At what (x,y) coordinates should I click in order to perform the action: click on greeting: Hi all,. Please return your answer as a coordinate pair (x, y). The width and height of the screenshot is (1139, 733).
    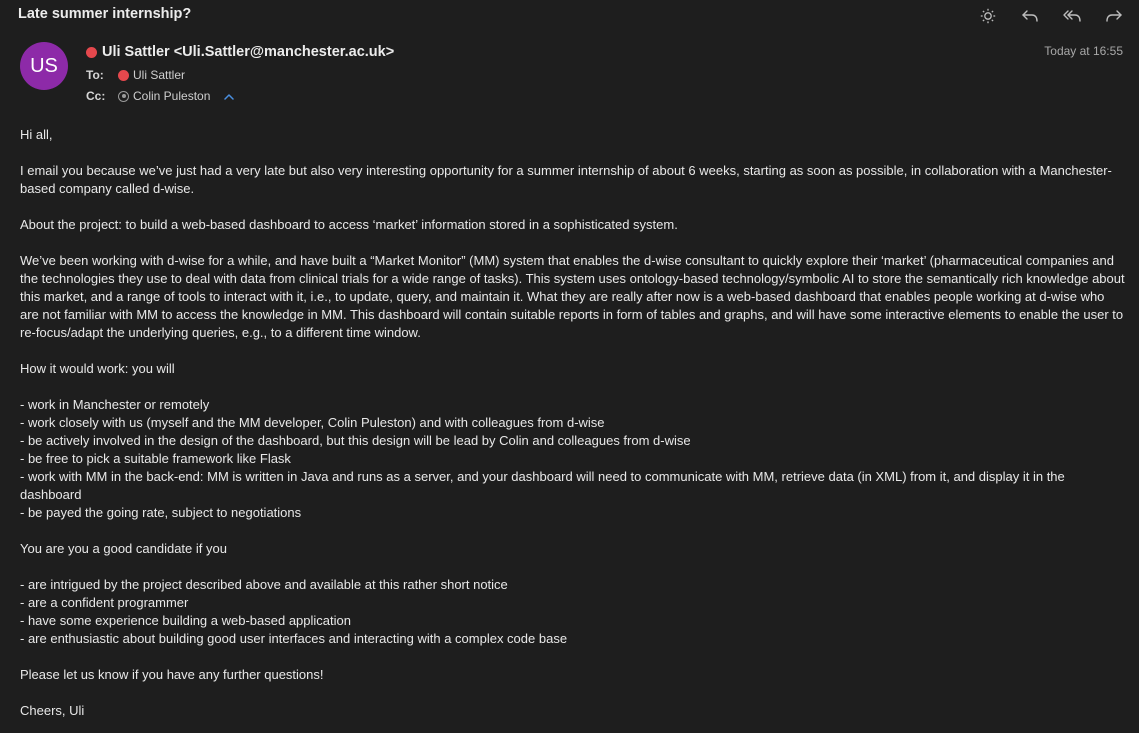
    Looking at the image, I should click on (36, 134).